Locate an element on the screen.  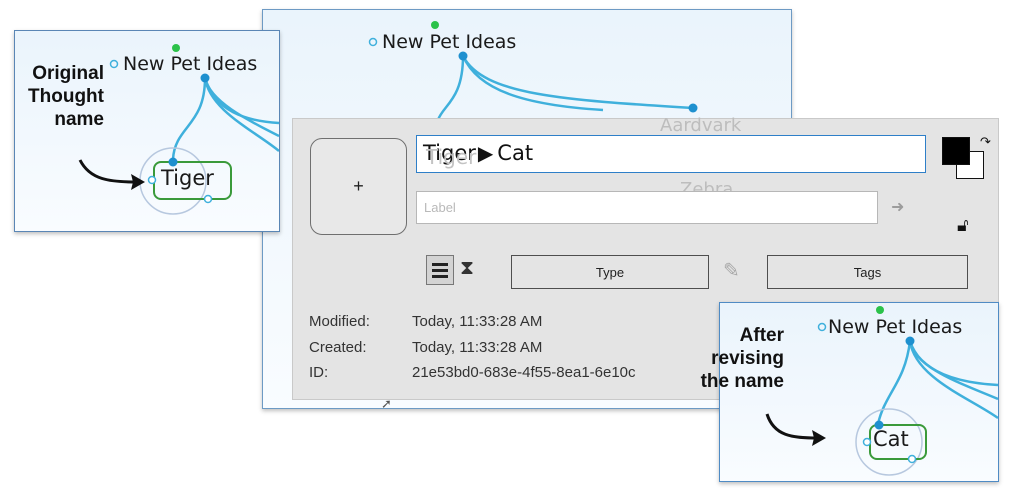
list-view-button is located at coordinates (440, 270).